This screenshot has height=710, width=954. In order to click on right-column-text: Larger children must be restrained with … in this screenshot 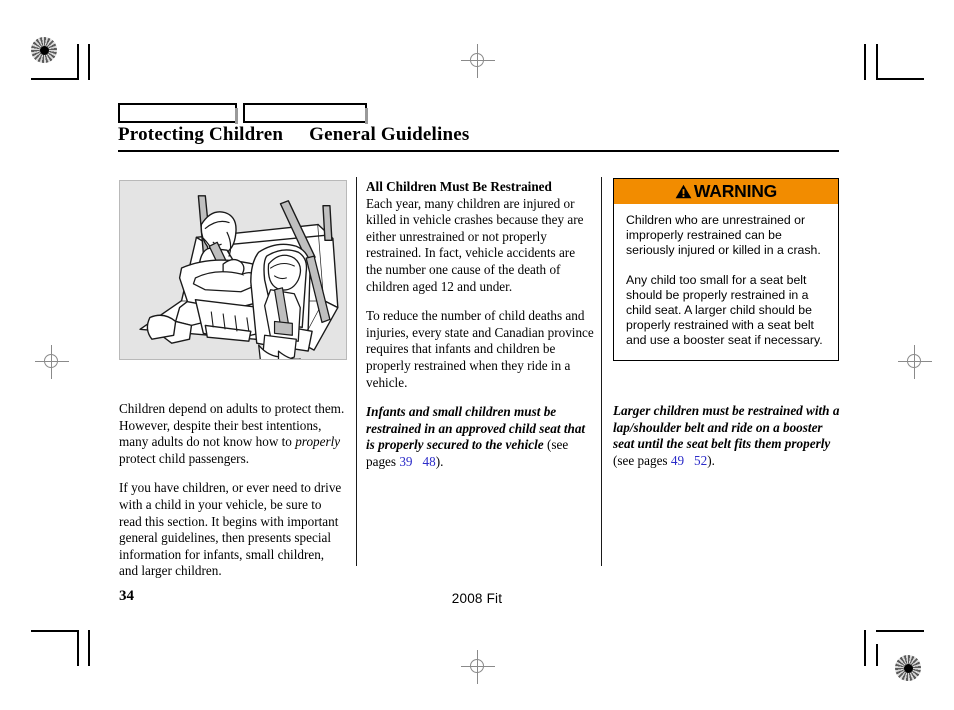, I will do `click(727, 436)`.